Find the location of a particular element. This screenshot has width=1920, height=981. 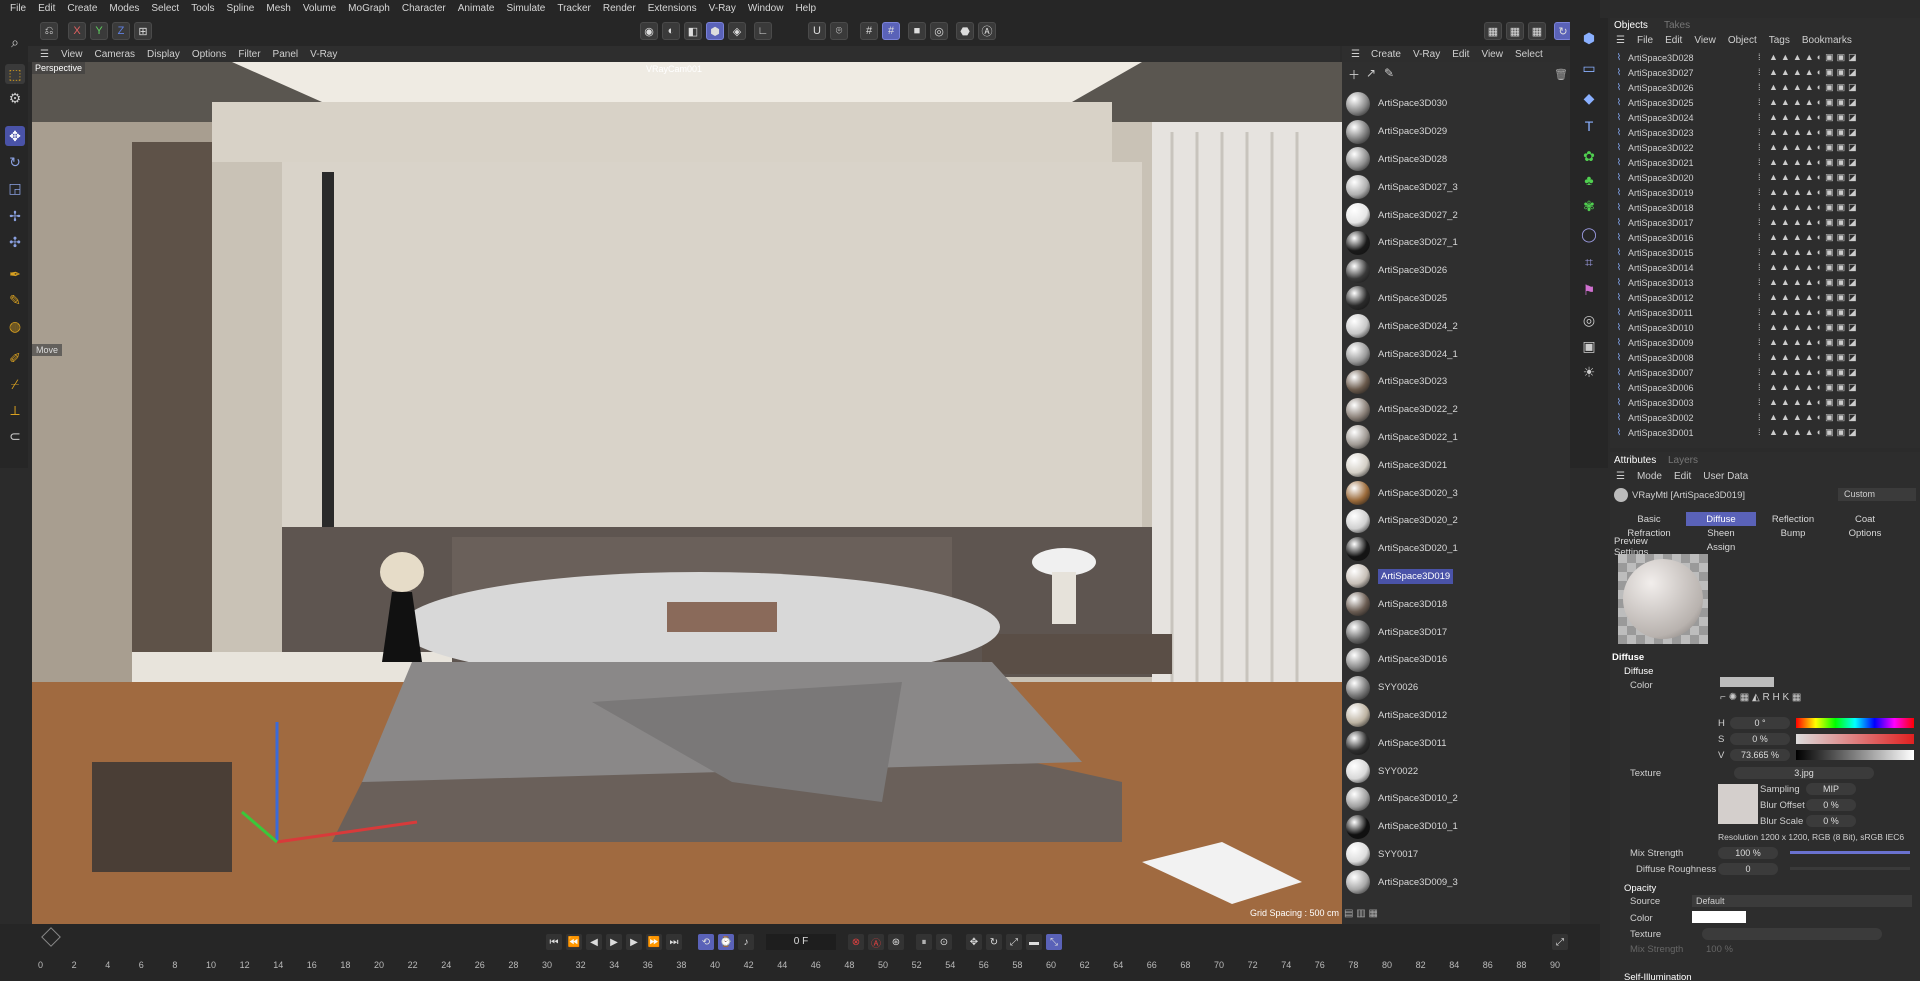

viewport-menu-panel: Panel is located at coordinates (286, 54).